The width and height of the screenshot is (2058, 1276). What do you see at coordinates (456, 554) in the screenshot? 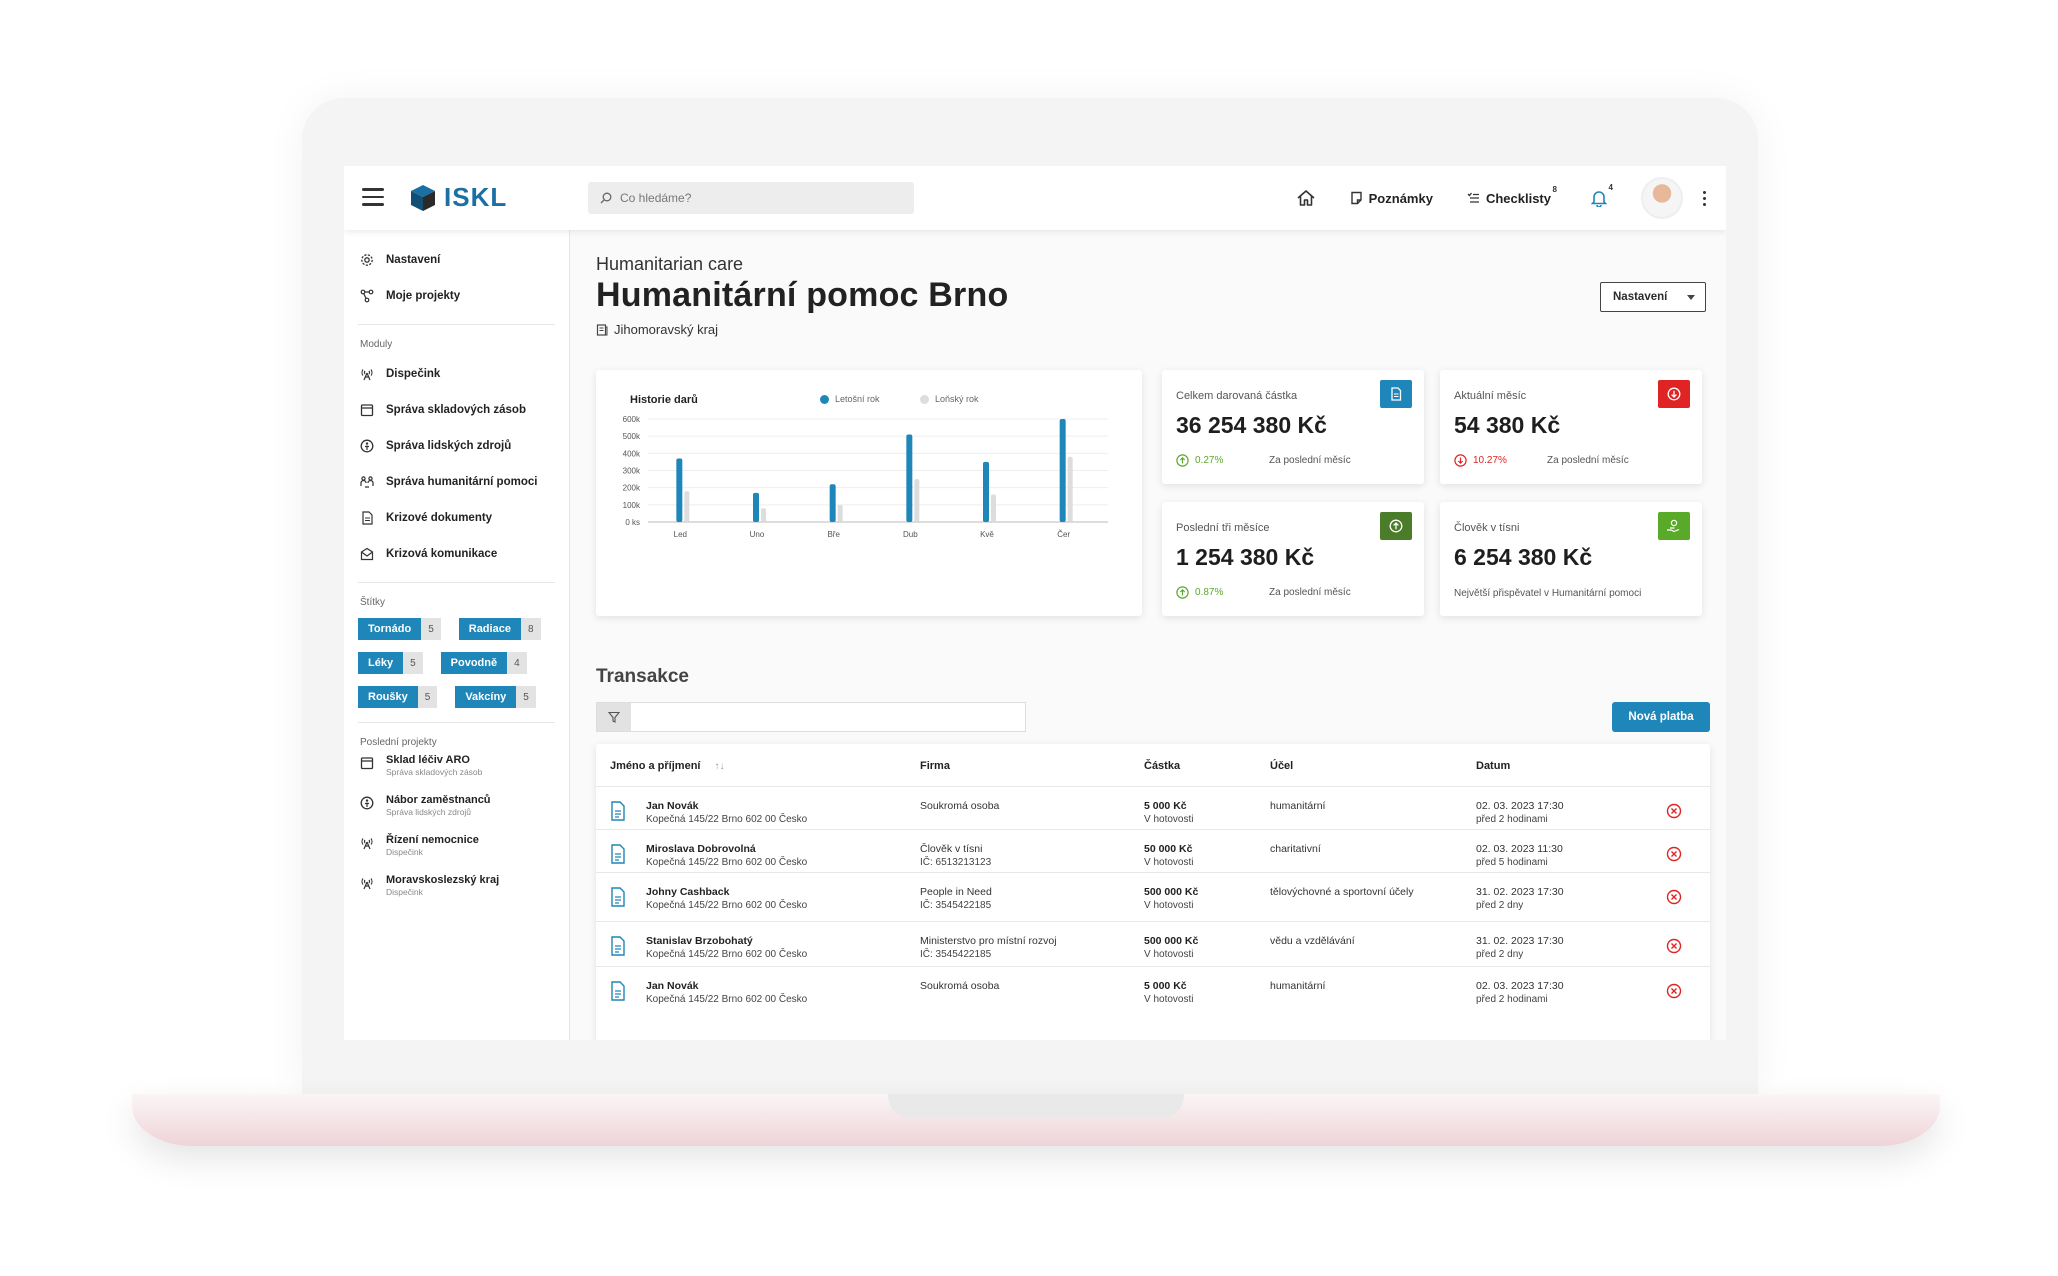
I see `sidebar-item-crisis-communication: Krizová komunikace` at bounding box center [456, 554].